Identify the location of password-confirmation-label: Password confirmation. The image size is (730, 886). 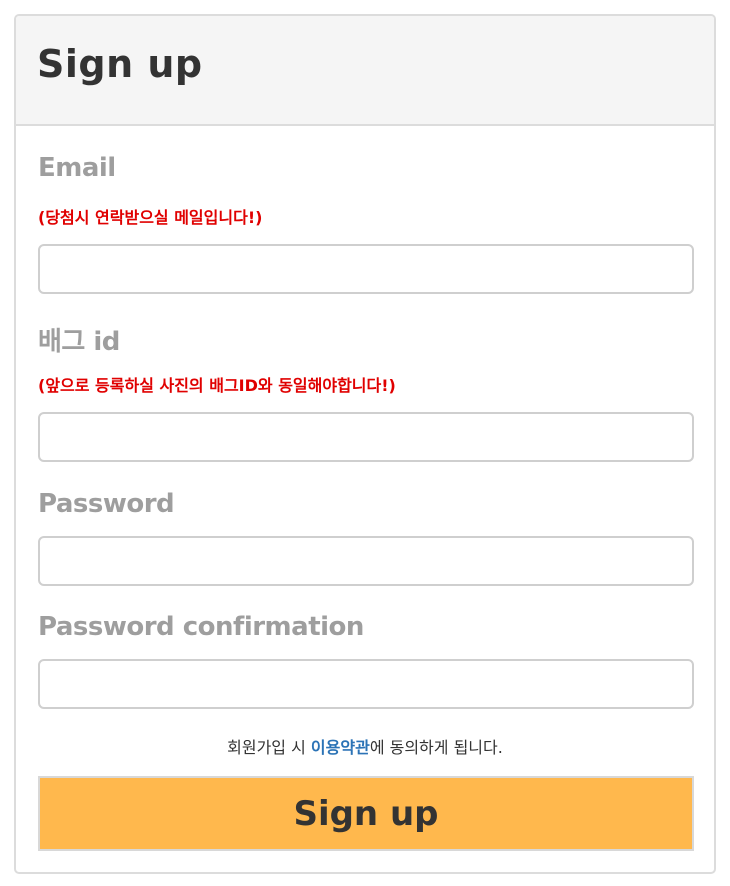
(201, 627).